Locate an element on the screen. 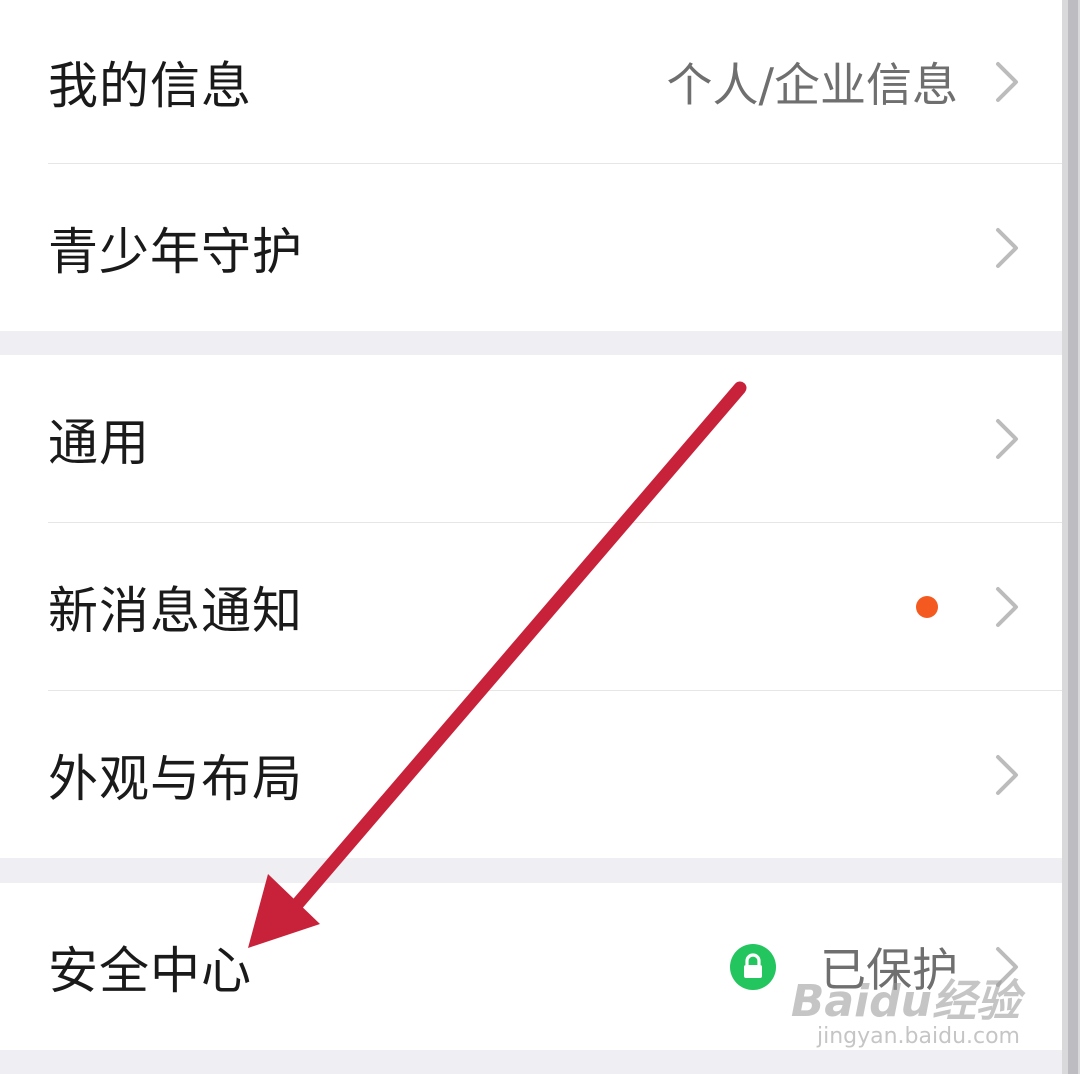  row-my-info-label: 我的信息 is located at coordinates (150, 85).